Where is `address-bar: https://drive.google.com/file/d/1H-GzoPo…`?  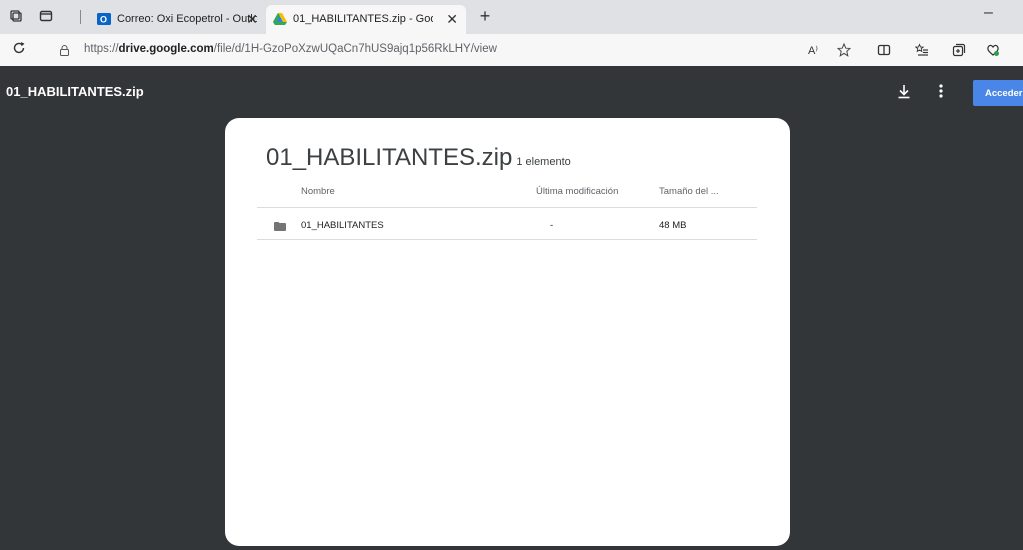
address-bar: https://drive.google.com/file/d/1H-GzoPo… is located at coordinates (455, 50).